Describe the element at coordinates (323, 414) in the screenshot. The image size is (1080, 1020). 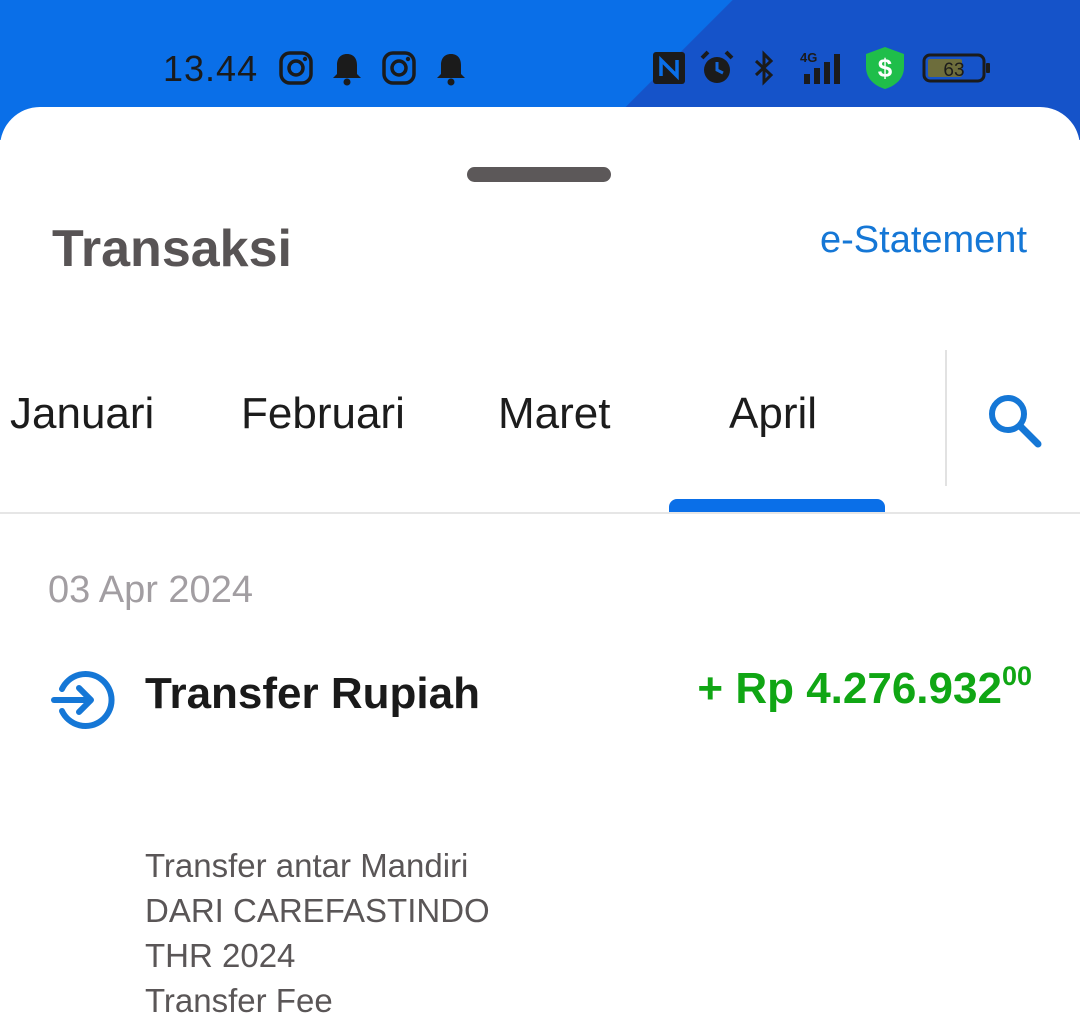
I see `tab-februari: Februari` at that location.